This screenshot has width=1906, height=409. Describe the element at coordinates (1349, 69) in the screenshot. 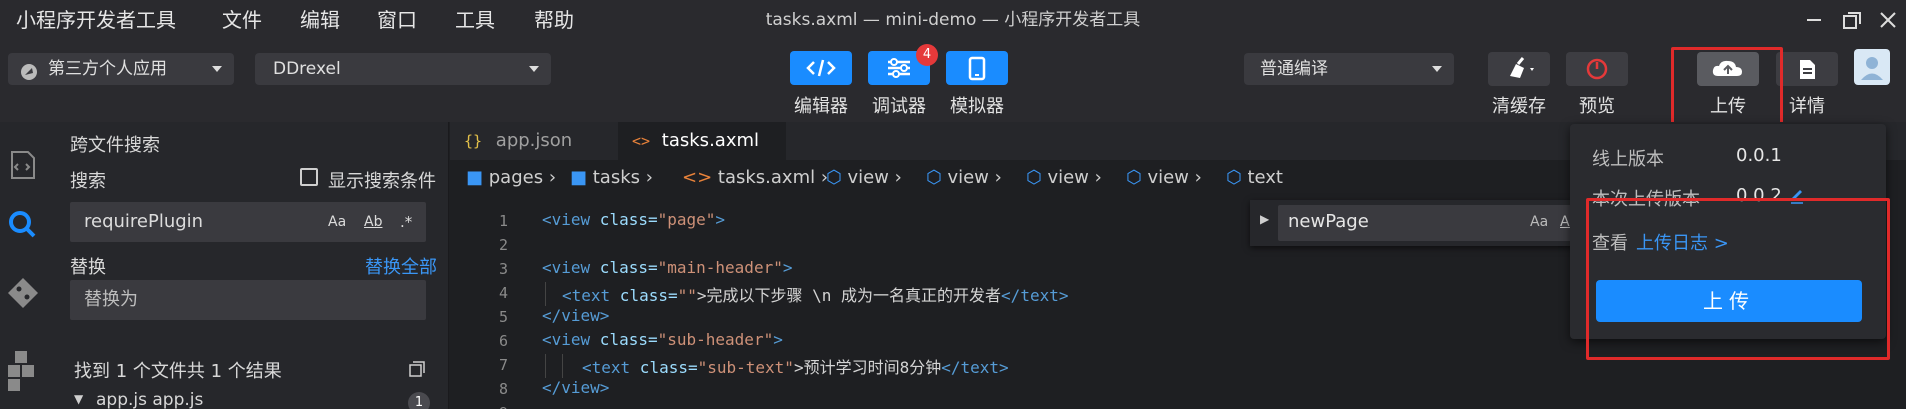

I see `compile-mode-dropdown: 普通编译` at that location.